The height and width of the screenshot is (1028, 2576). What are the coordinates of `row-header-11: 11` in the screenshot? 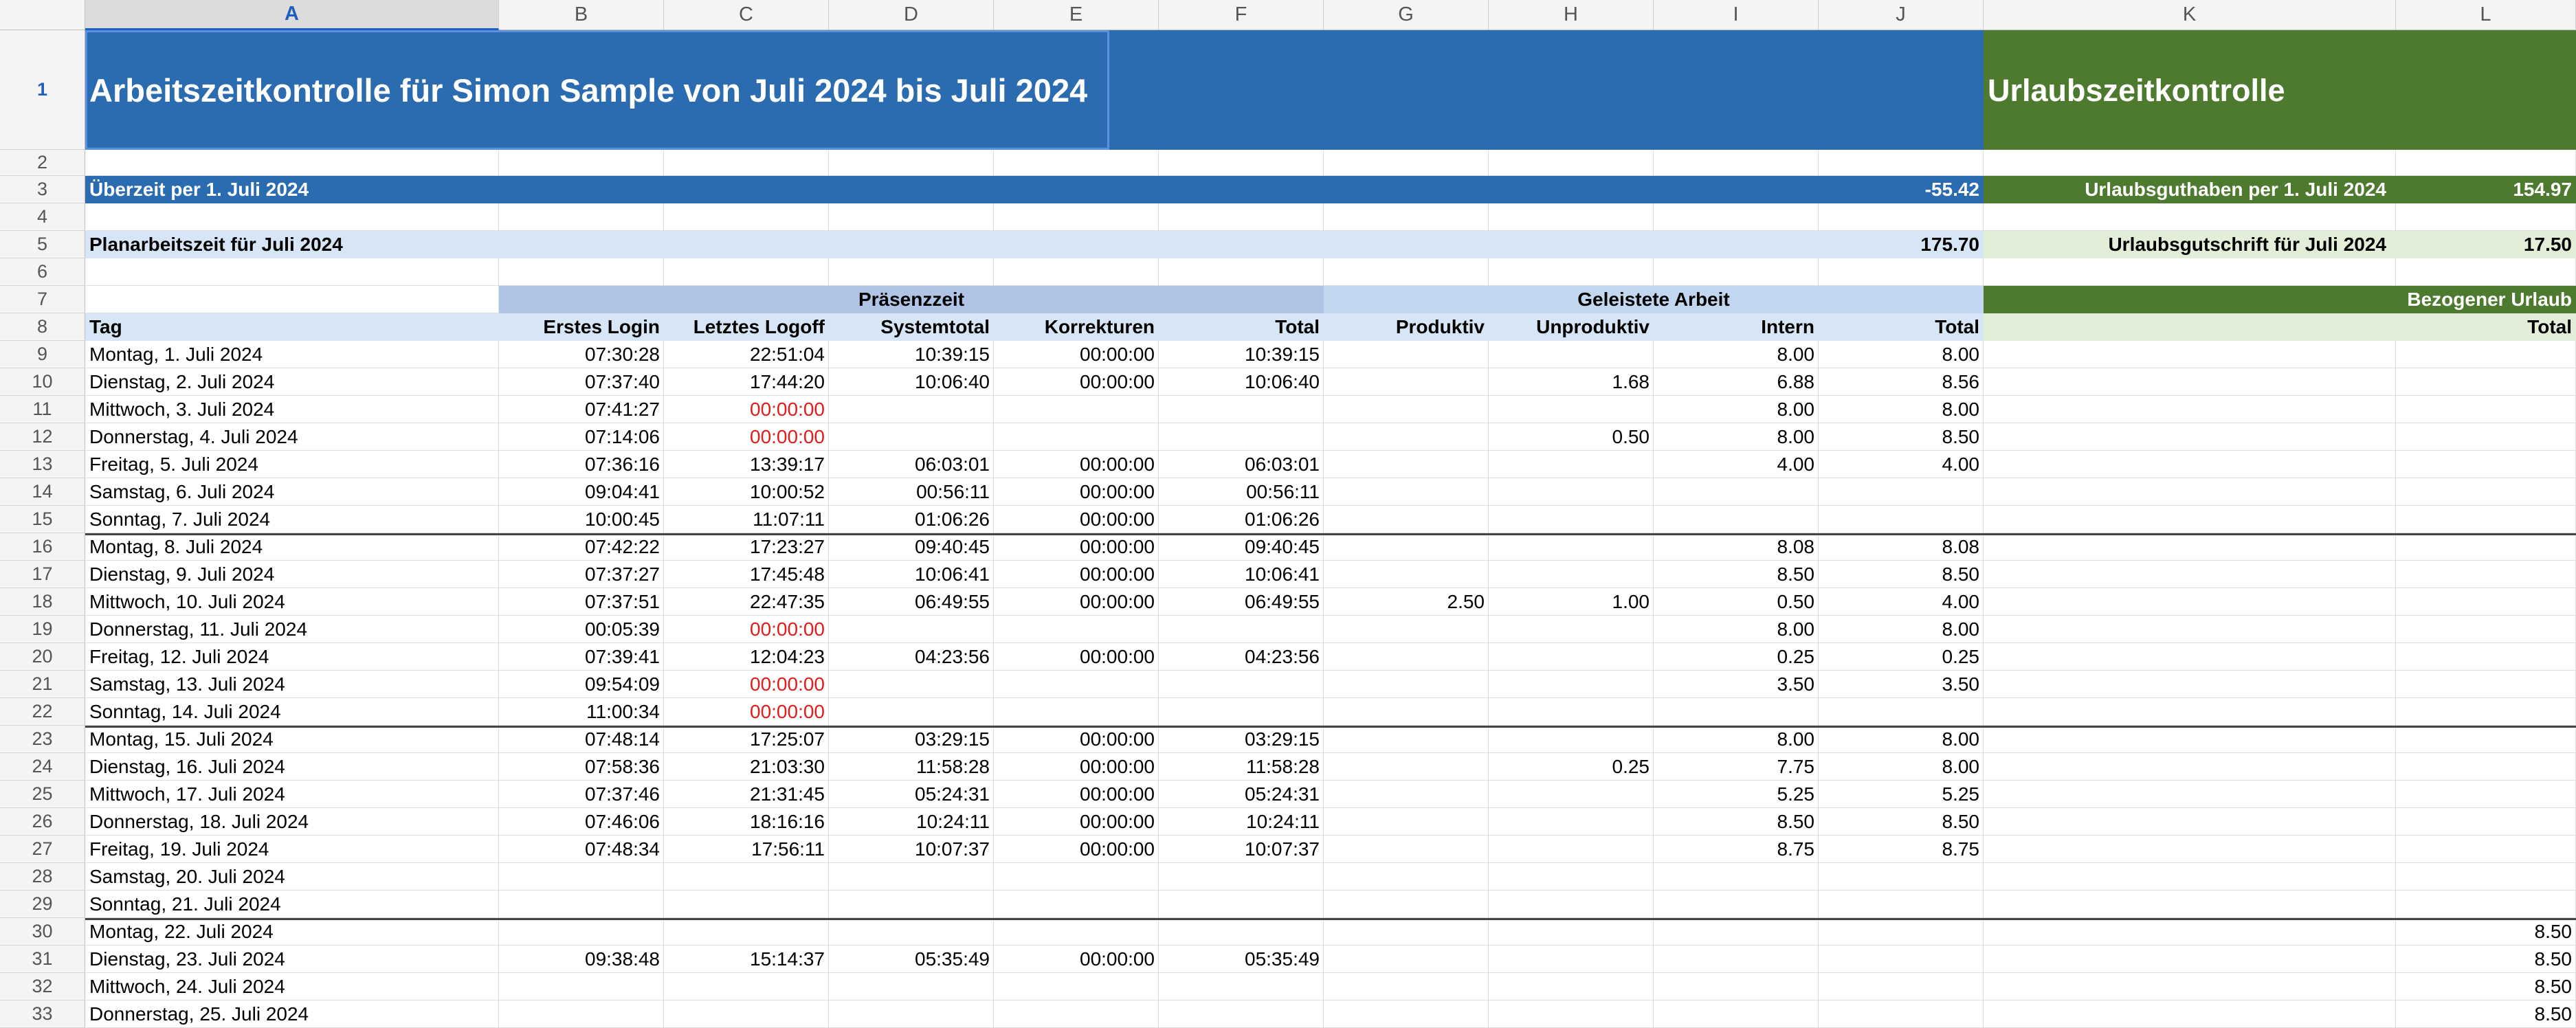 It's located at (42, 409).